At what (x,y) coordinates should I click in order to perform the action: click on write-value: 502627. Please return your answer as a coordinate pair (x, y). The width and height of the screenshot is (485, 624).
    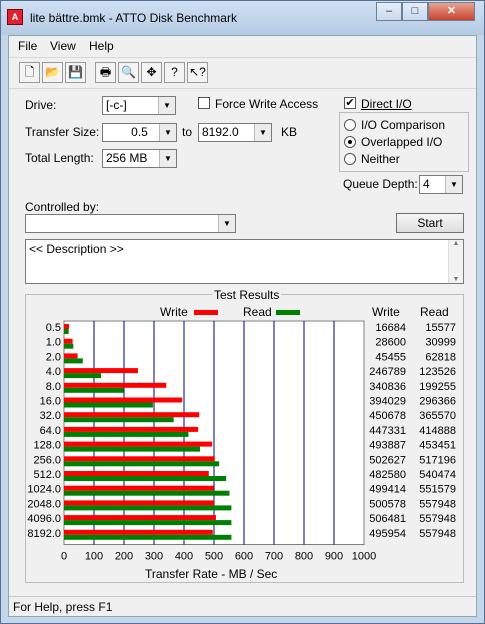
    Looking at the image, I should click on (387, 460).